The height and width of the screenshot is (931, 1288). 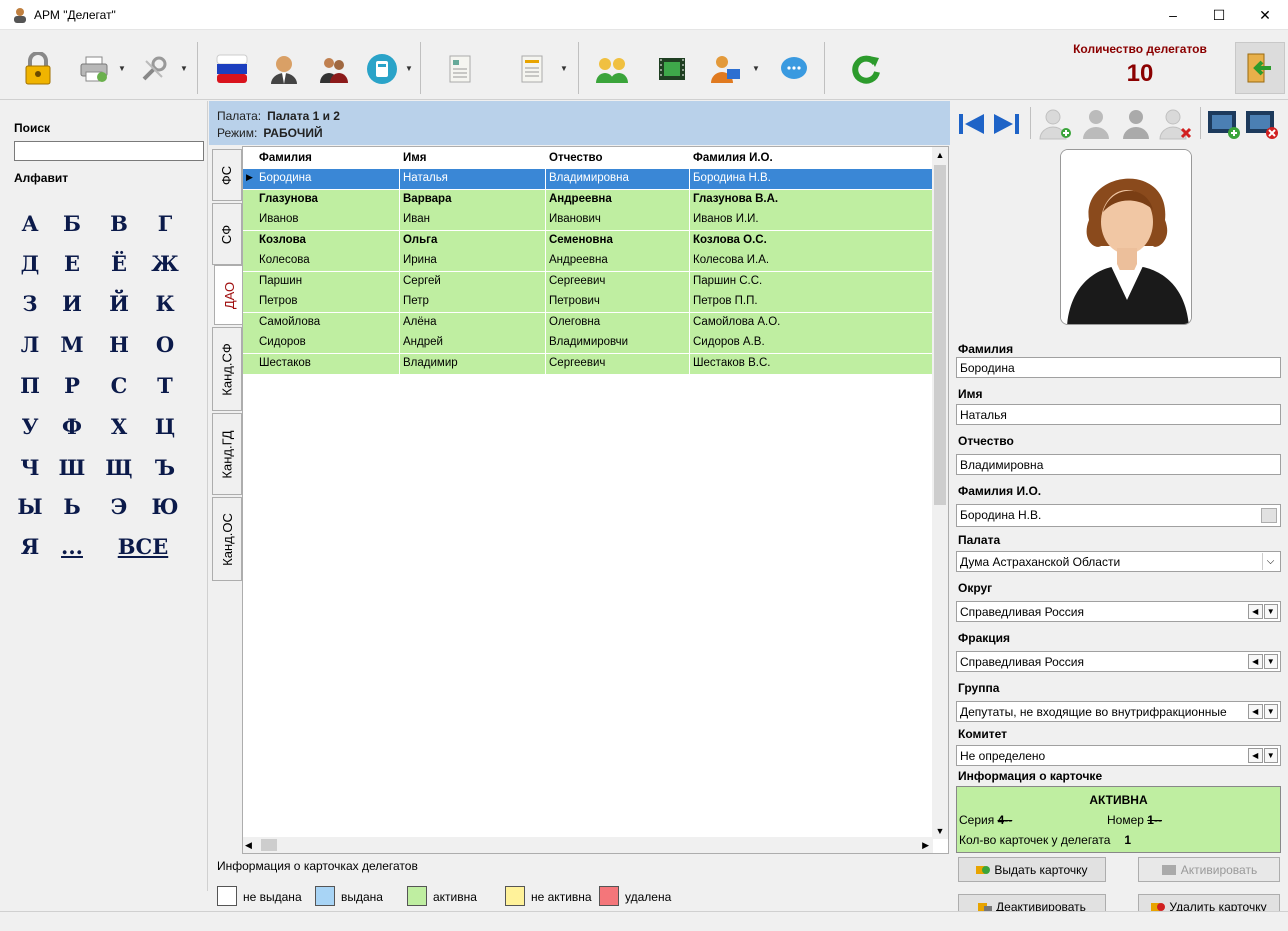 What do you see at coordinates (588, 240) in the screenshot?
I see `table-row: Козлова Ольга Семеновна Козлова О.С.` at bounding box center [588, 240].